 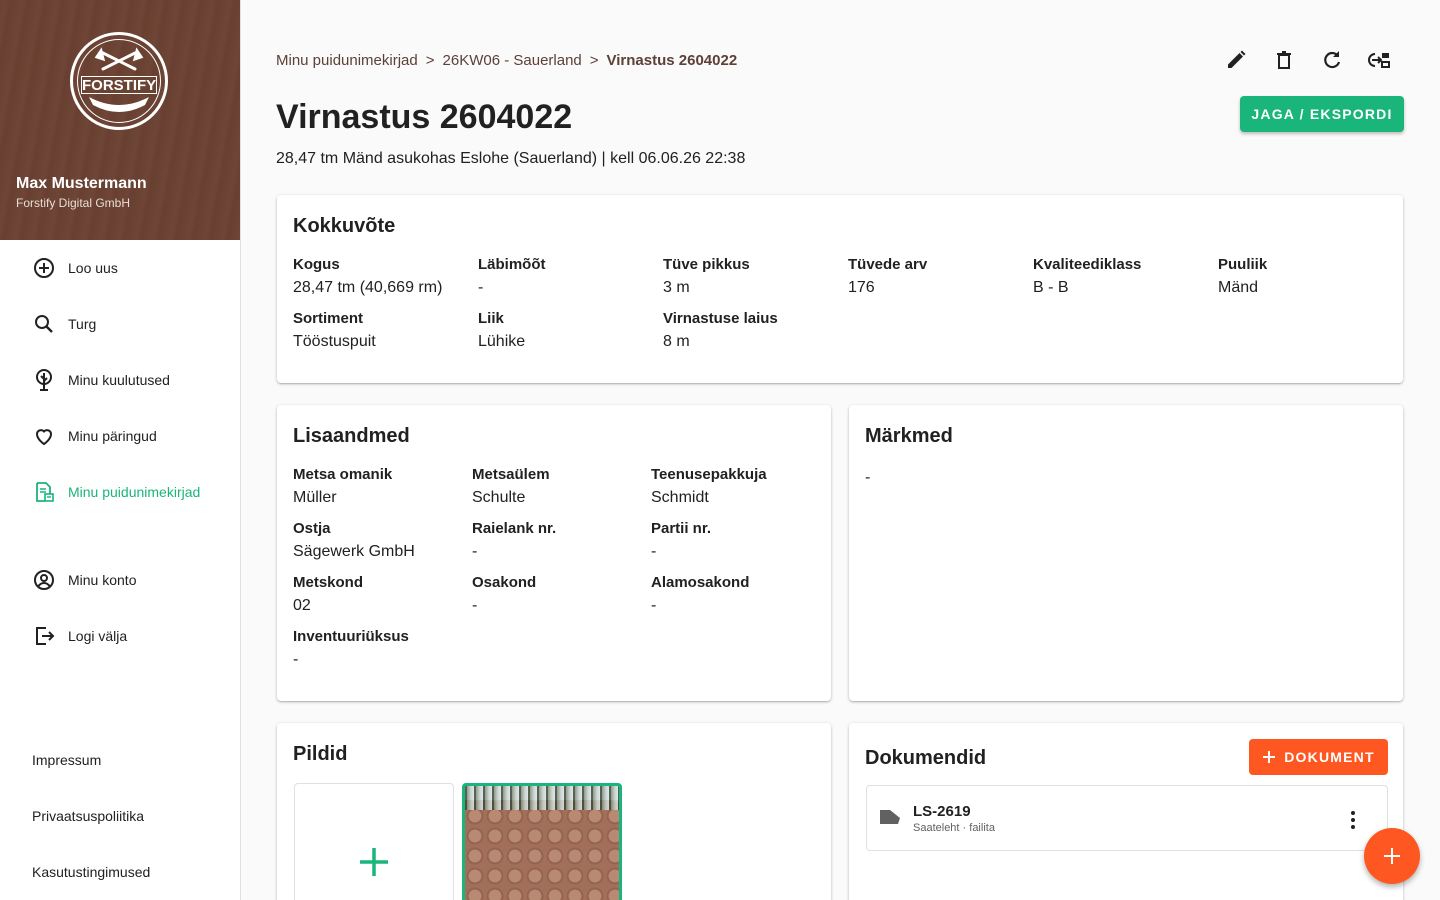 I want to click on notes-title: Märkmed, so click(x=909, y=436).